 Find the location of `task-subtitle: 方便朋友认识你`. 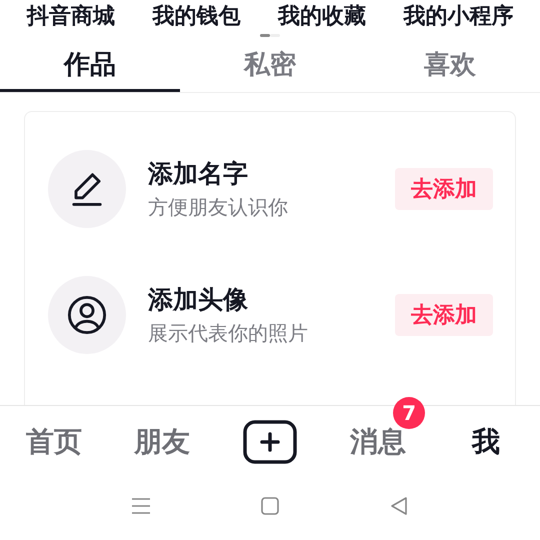

task-subtitle: 方便朋友认识你 is located at coordinates (218, 207).